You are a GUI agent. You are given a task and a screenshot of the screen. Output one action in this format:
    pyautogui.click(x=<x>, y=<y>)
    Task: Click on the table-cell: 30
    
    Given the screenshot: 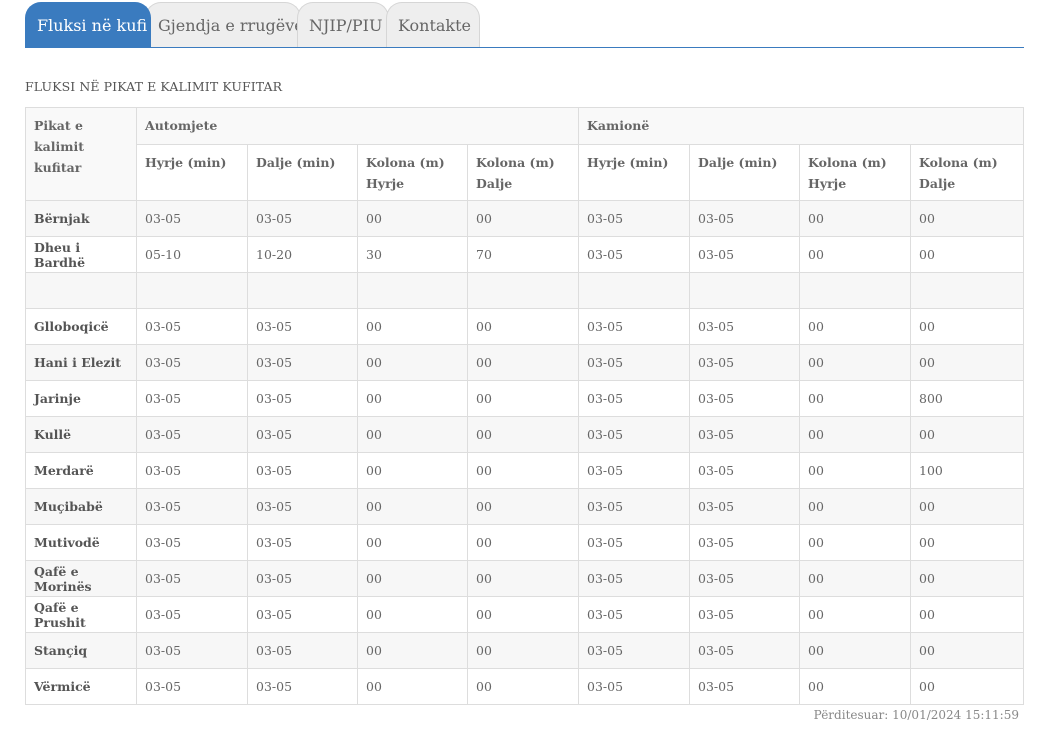 What is the action you would take?
    pyautogui.click(x=412, y=254)
    